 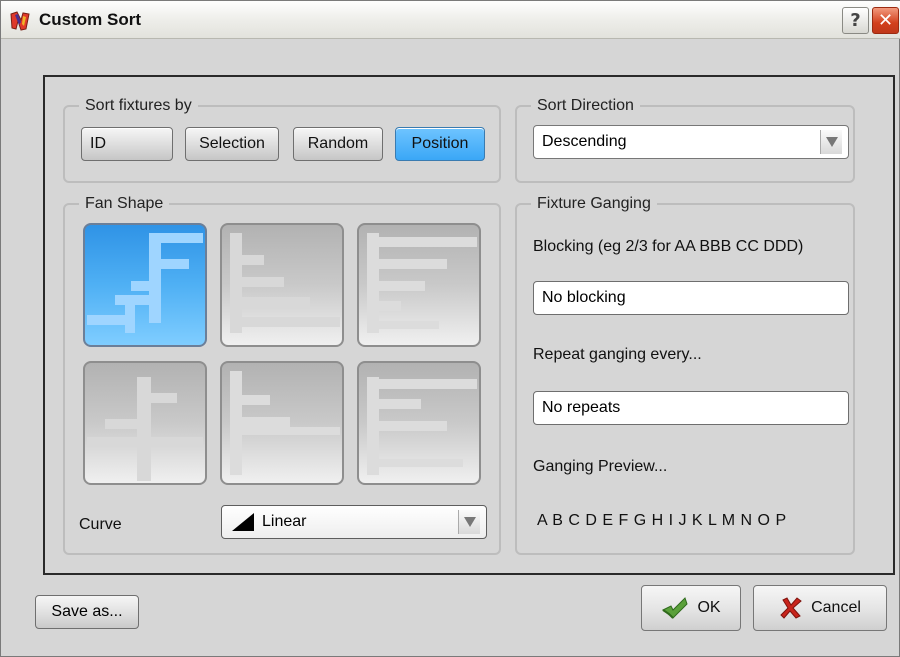 I want to click on window-title: Custom Sort, so click(x=90, y=19).